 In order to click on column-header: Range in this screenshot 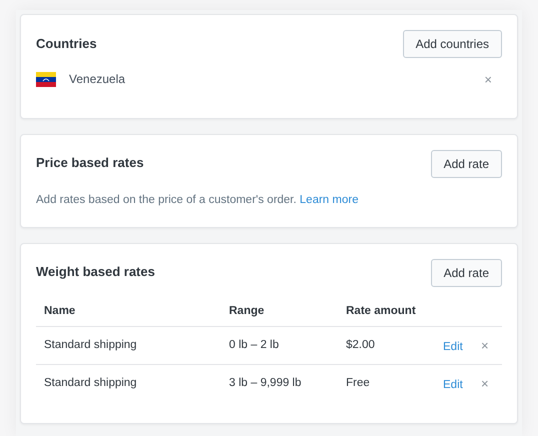, I will do `click(247, 311)`.